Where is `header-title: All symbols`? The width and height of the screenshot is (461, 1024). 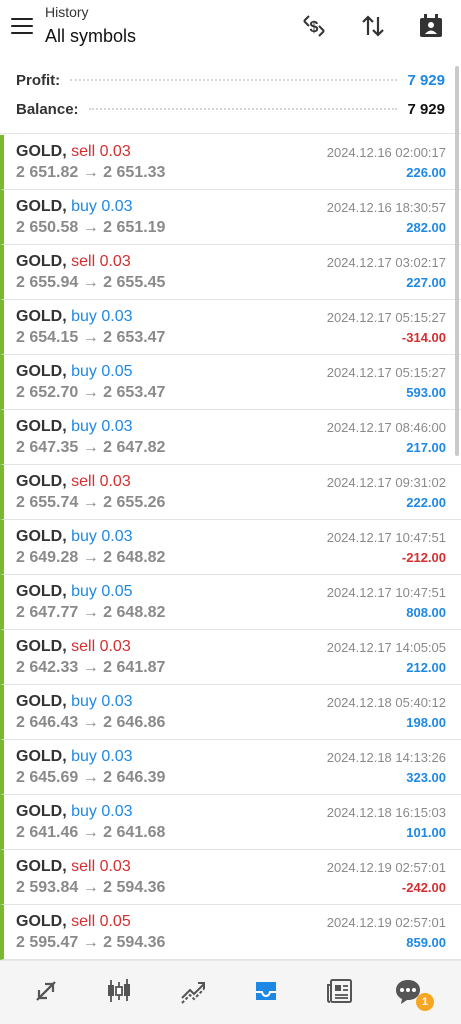 header-title: All symbols is located at coordinates (90, 36).